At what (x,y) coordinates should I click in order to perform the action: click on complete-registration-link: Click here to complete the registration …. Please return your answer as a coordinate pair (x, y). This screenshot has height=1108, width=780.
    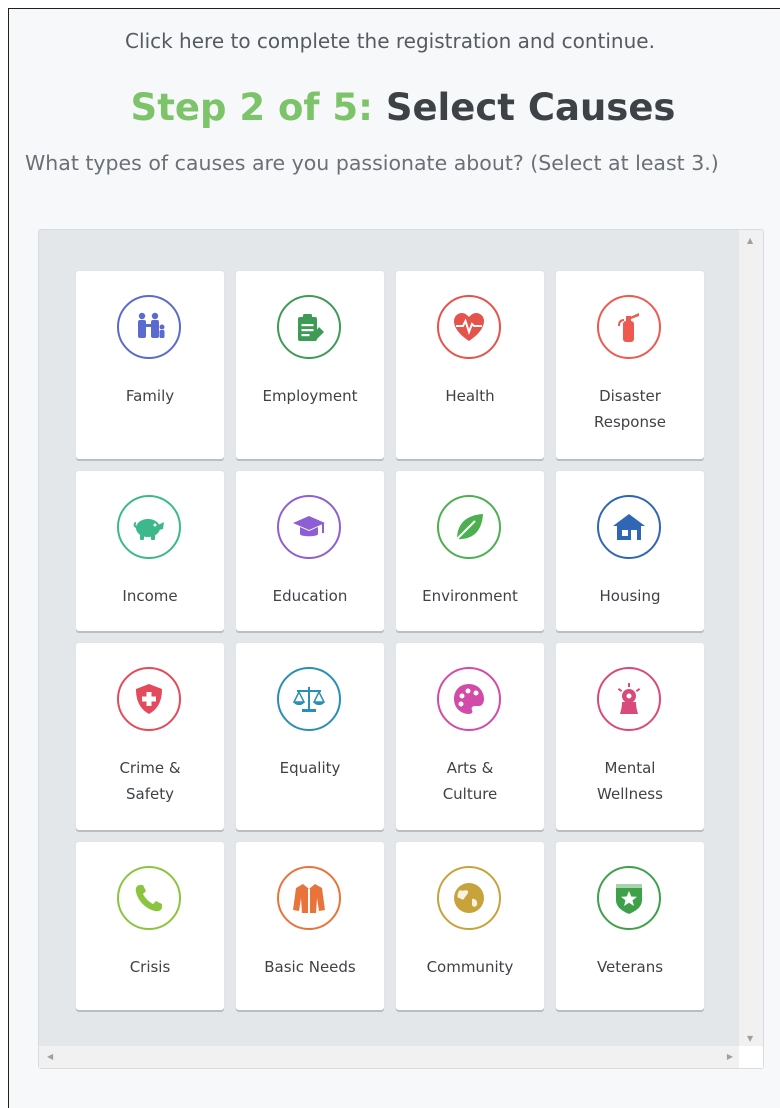
    Looking at the image, I should click on (390, 41).